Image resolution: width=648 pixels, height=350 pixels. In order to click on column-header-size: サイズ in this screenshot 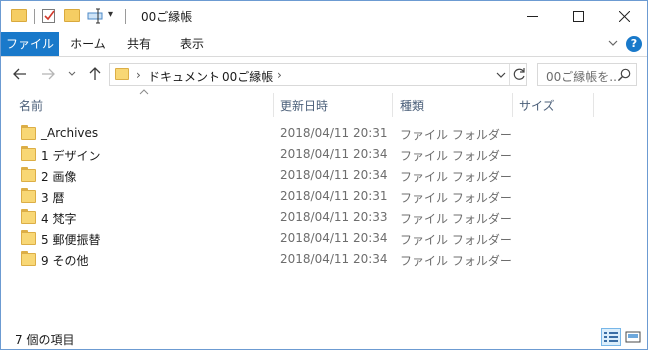, I will do `click(537, 105)`.